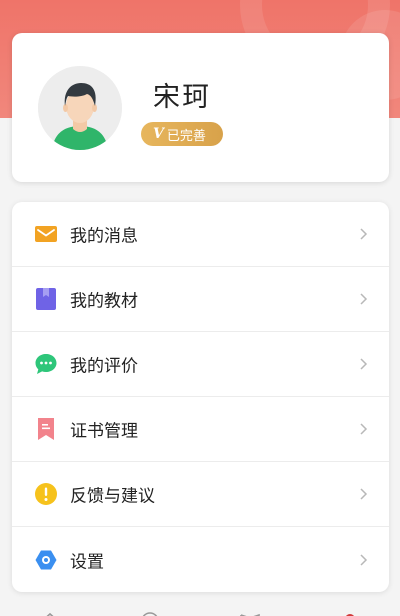 The image size is (400, 616). Describe the element at coordinates (200, 559) in the screenshot. I see `menu-item-settings: 设置` at that location.